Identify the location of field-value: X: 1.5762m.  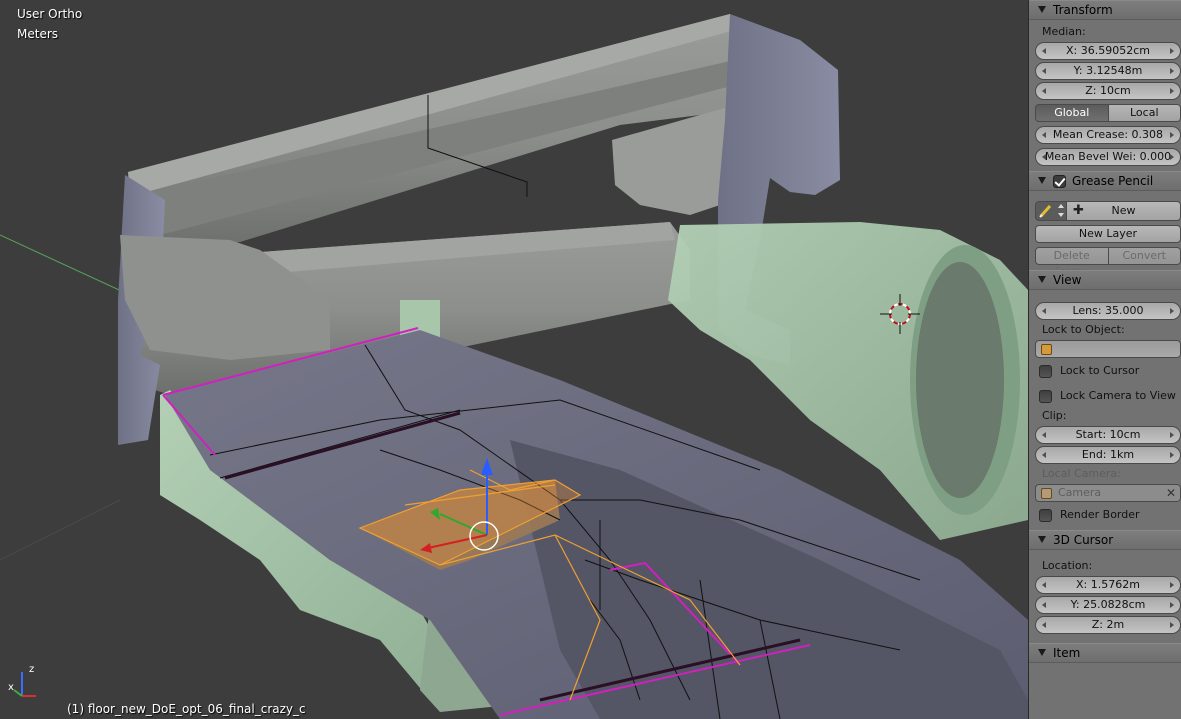
(1108, 584).